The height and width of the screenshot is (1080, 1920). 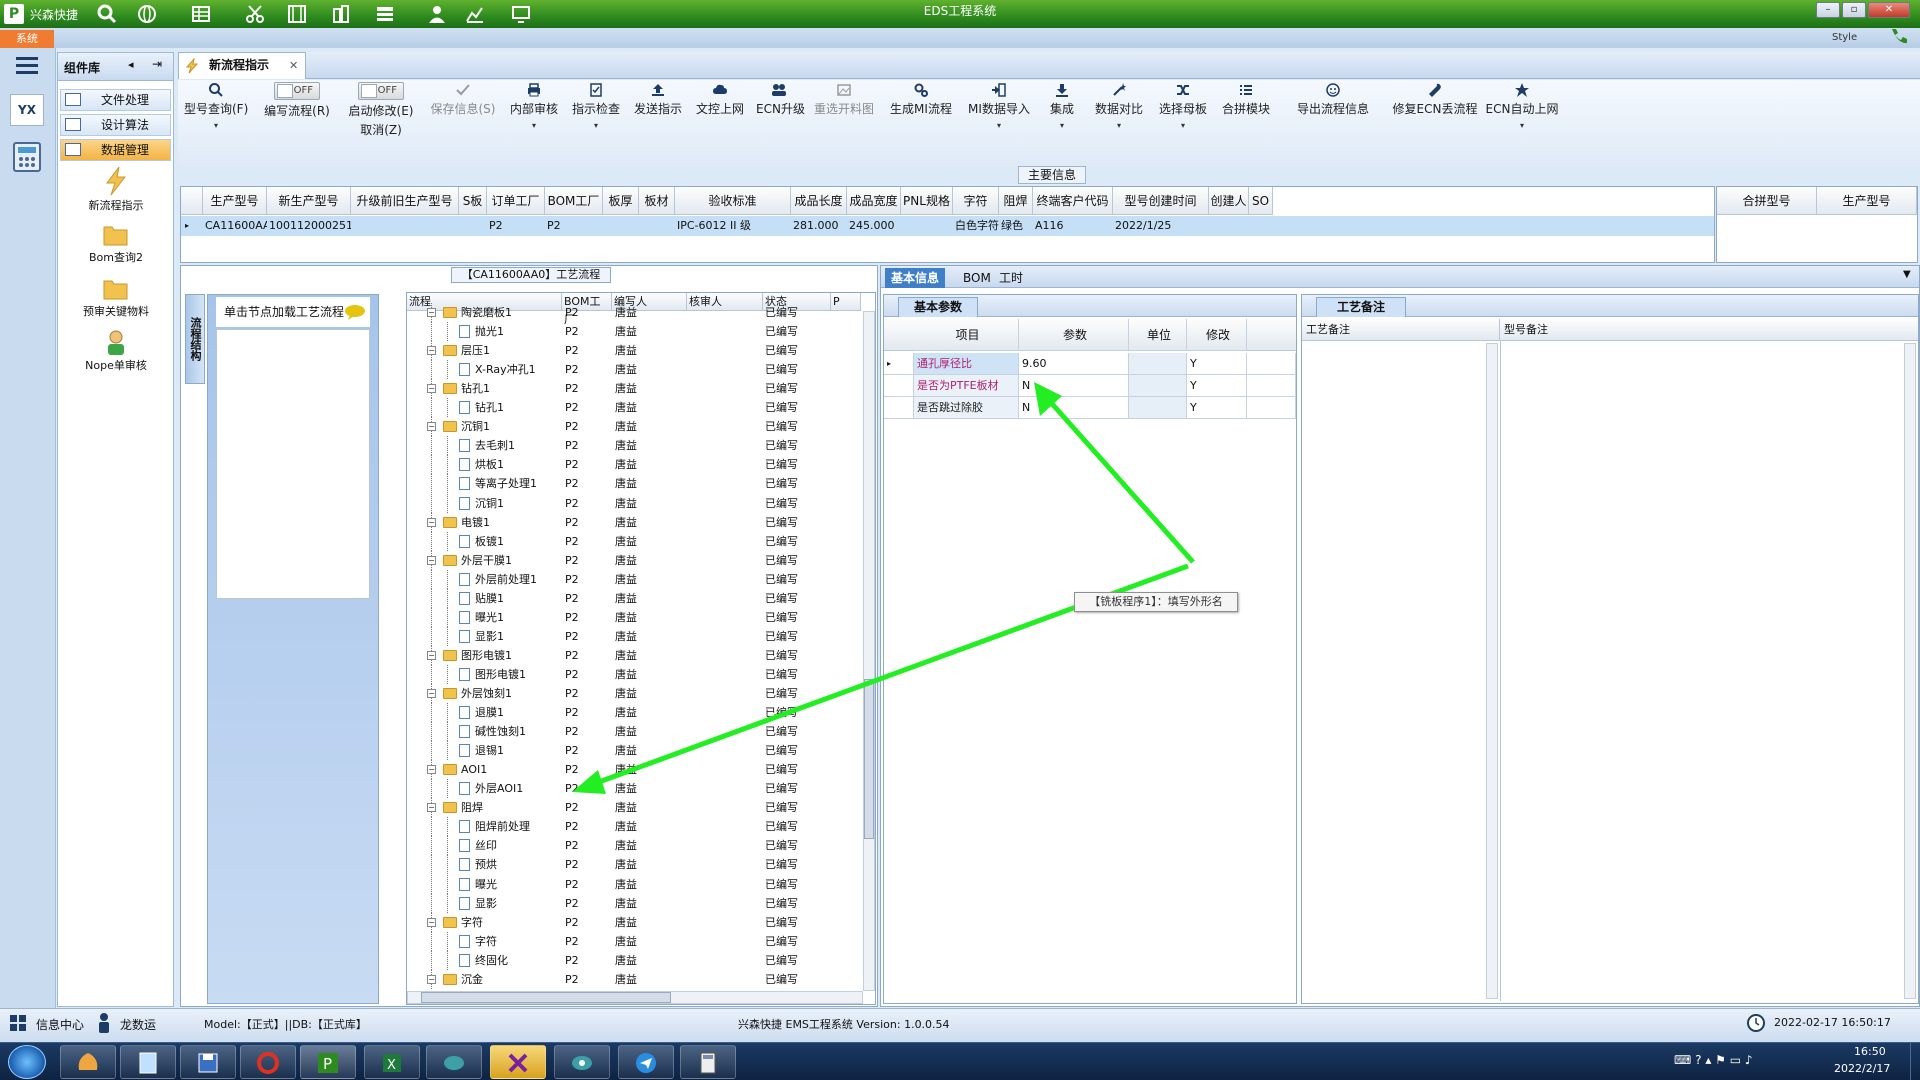 What do you see at coordinates (819, 201) in the screenshot?
I see `column-header: 成品长度` at bounding box center [819, 201].